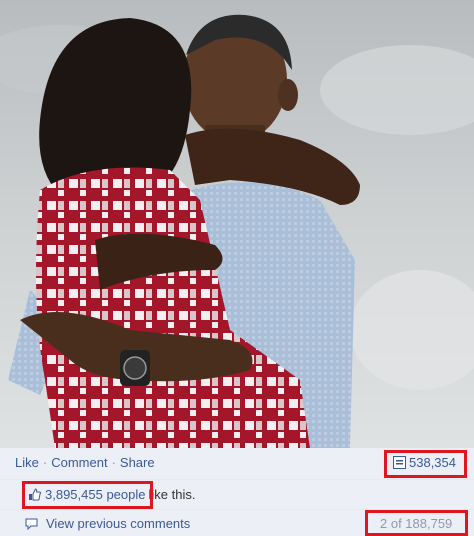 The height and width of the screenshot is (536, 474). What do you see at coordinates (425, 464) in the screenshot?
I see `share-count-highlight` at bounding box center [425, 464].